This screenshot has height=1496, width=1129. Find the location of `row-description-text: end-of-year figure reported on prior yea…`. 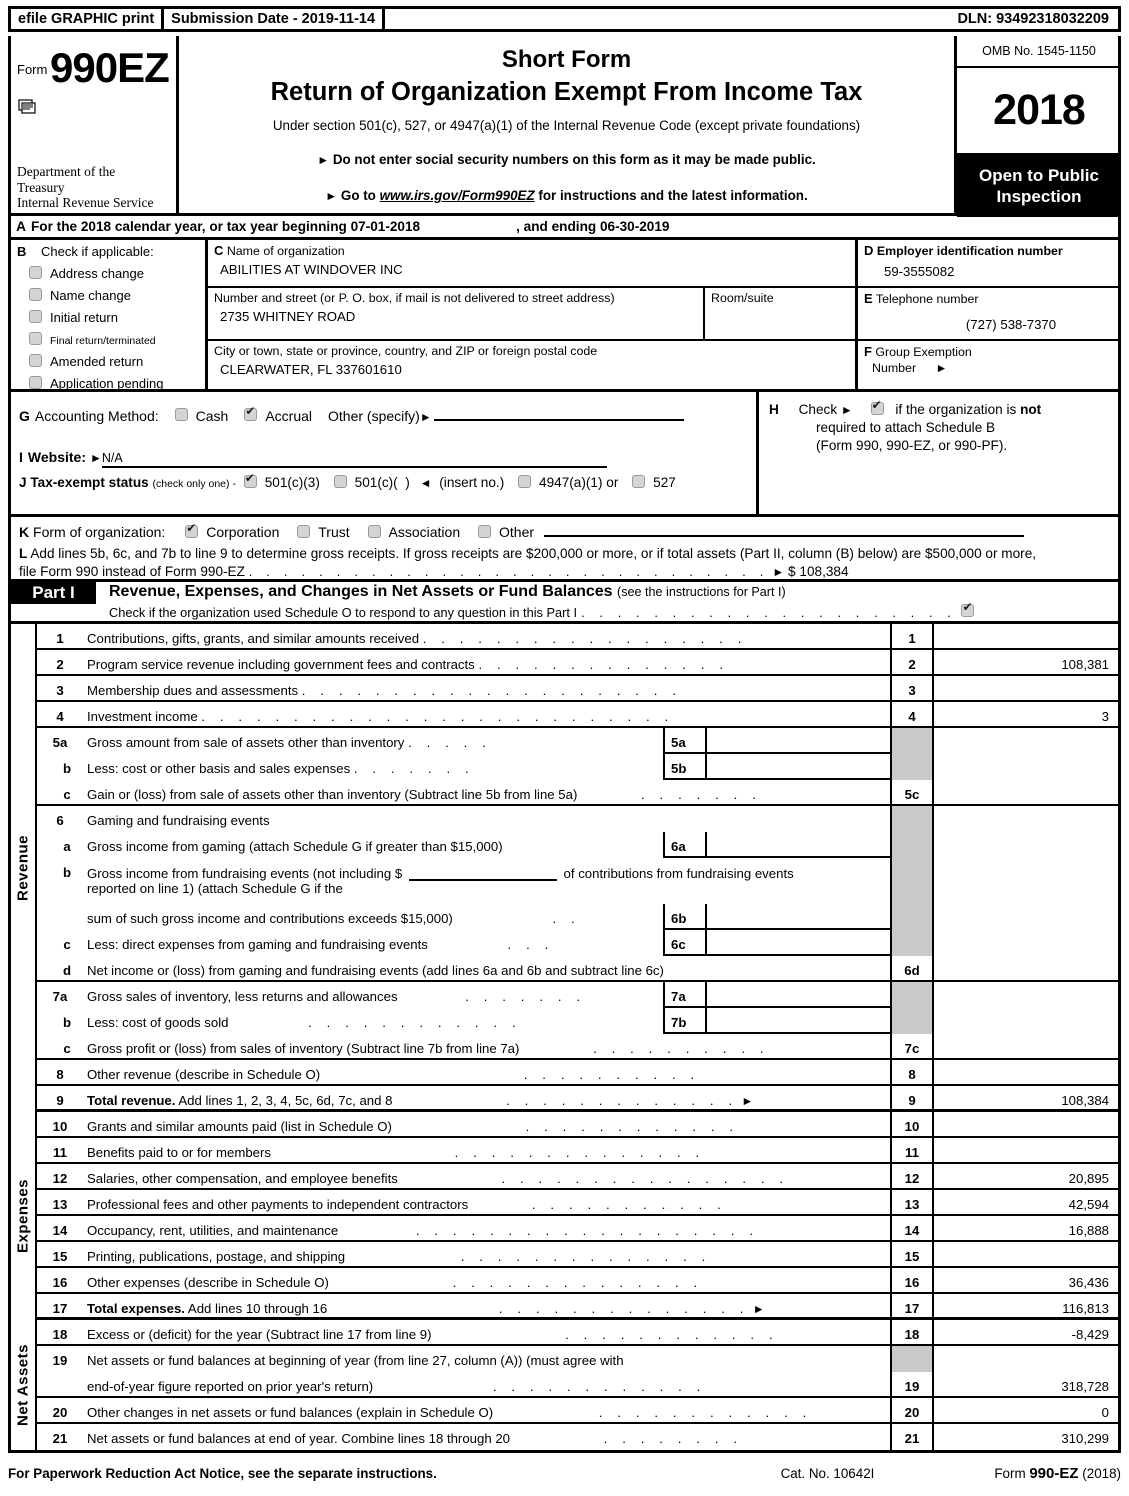

row-description-text: end-of-year figure reported on prior yea… is located at coordinates (230, 1386).